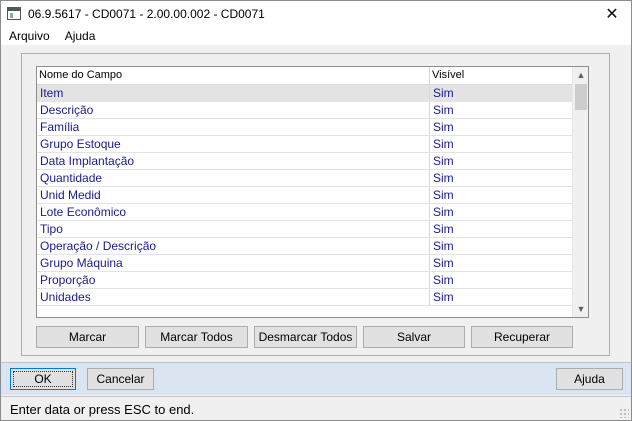  I want to click on field-name-cell: Lote Econômico, so click(233, 212).